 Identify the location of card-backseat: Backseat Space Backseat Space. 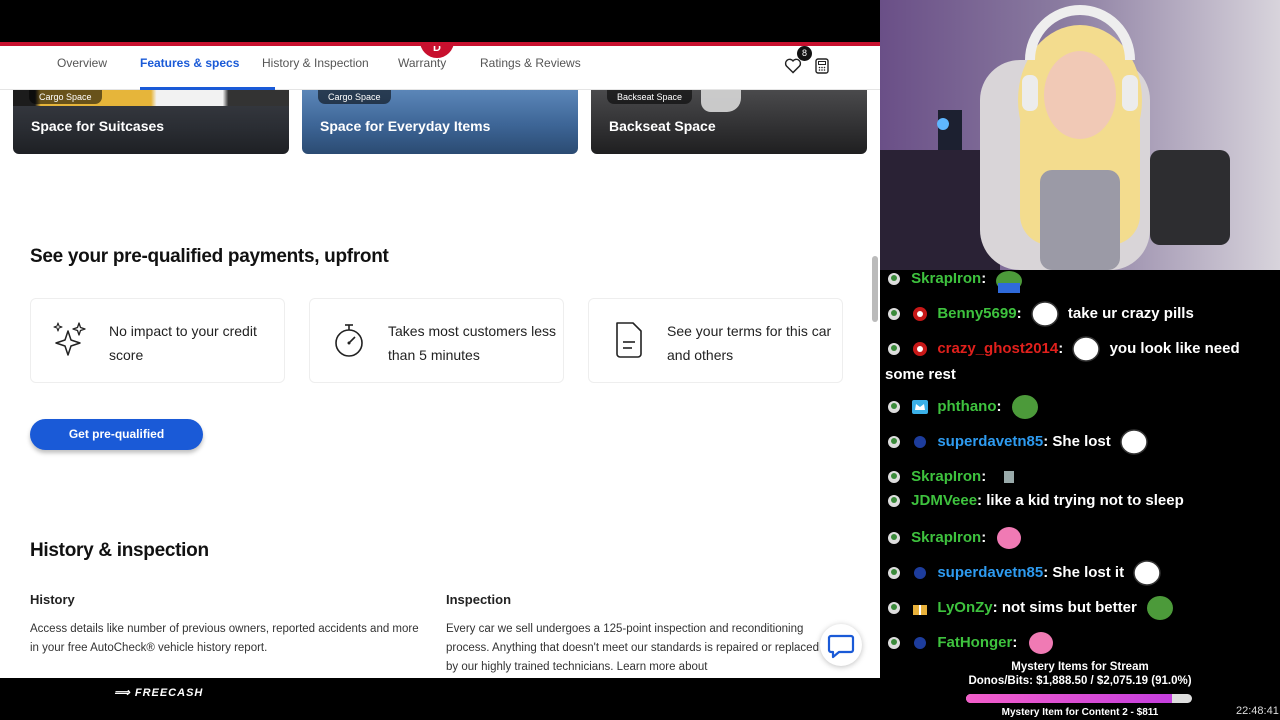
(729, 122).